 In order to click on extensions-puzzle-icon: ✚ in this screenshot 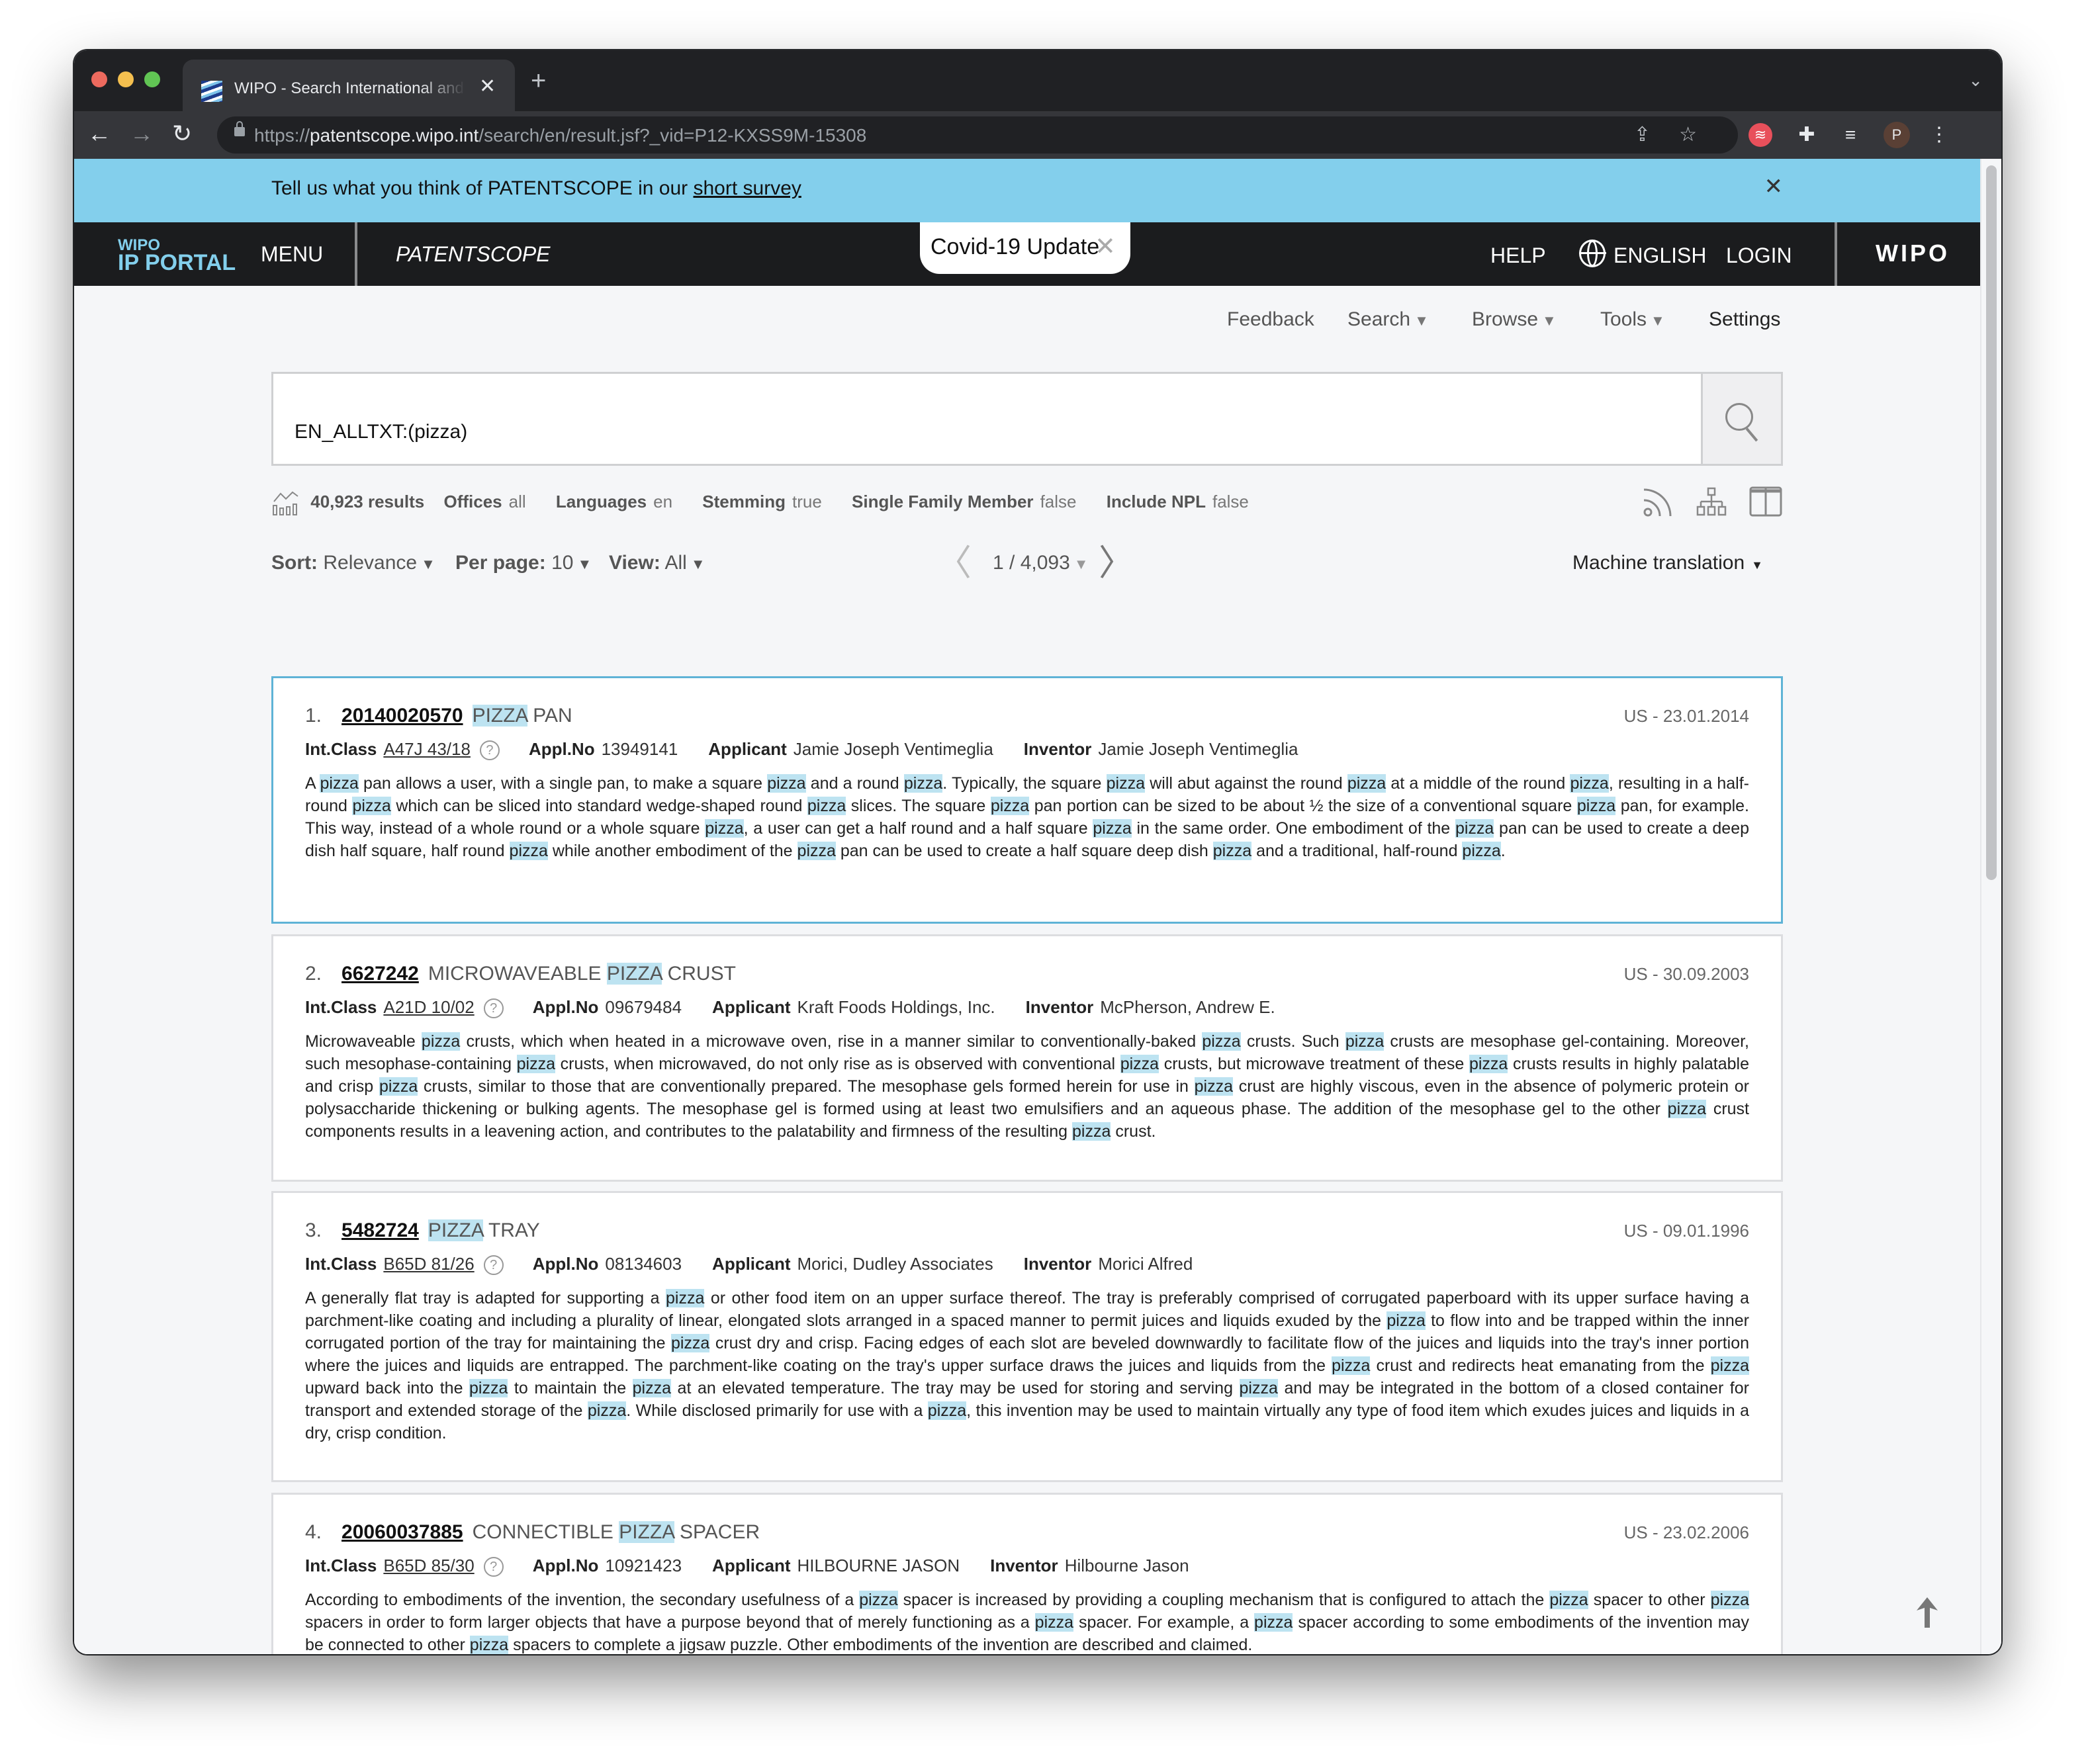, I will do `click(1807, 135)`.